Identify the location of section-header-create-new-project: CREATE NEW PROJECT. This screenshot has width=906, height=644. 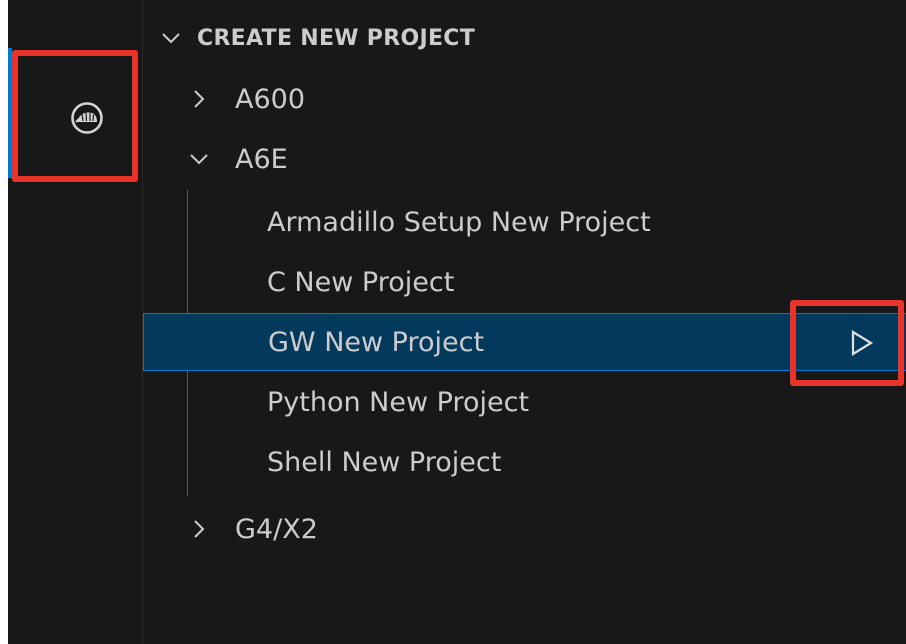
(316, 38).